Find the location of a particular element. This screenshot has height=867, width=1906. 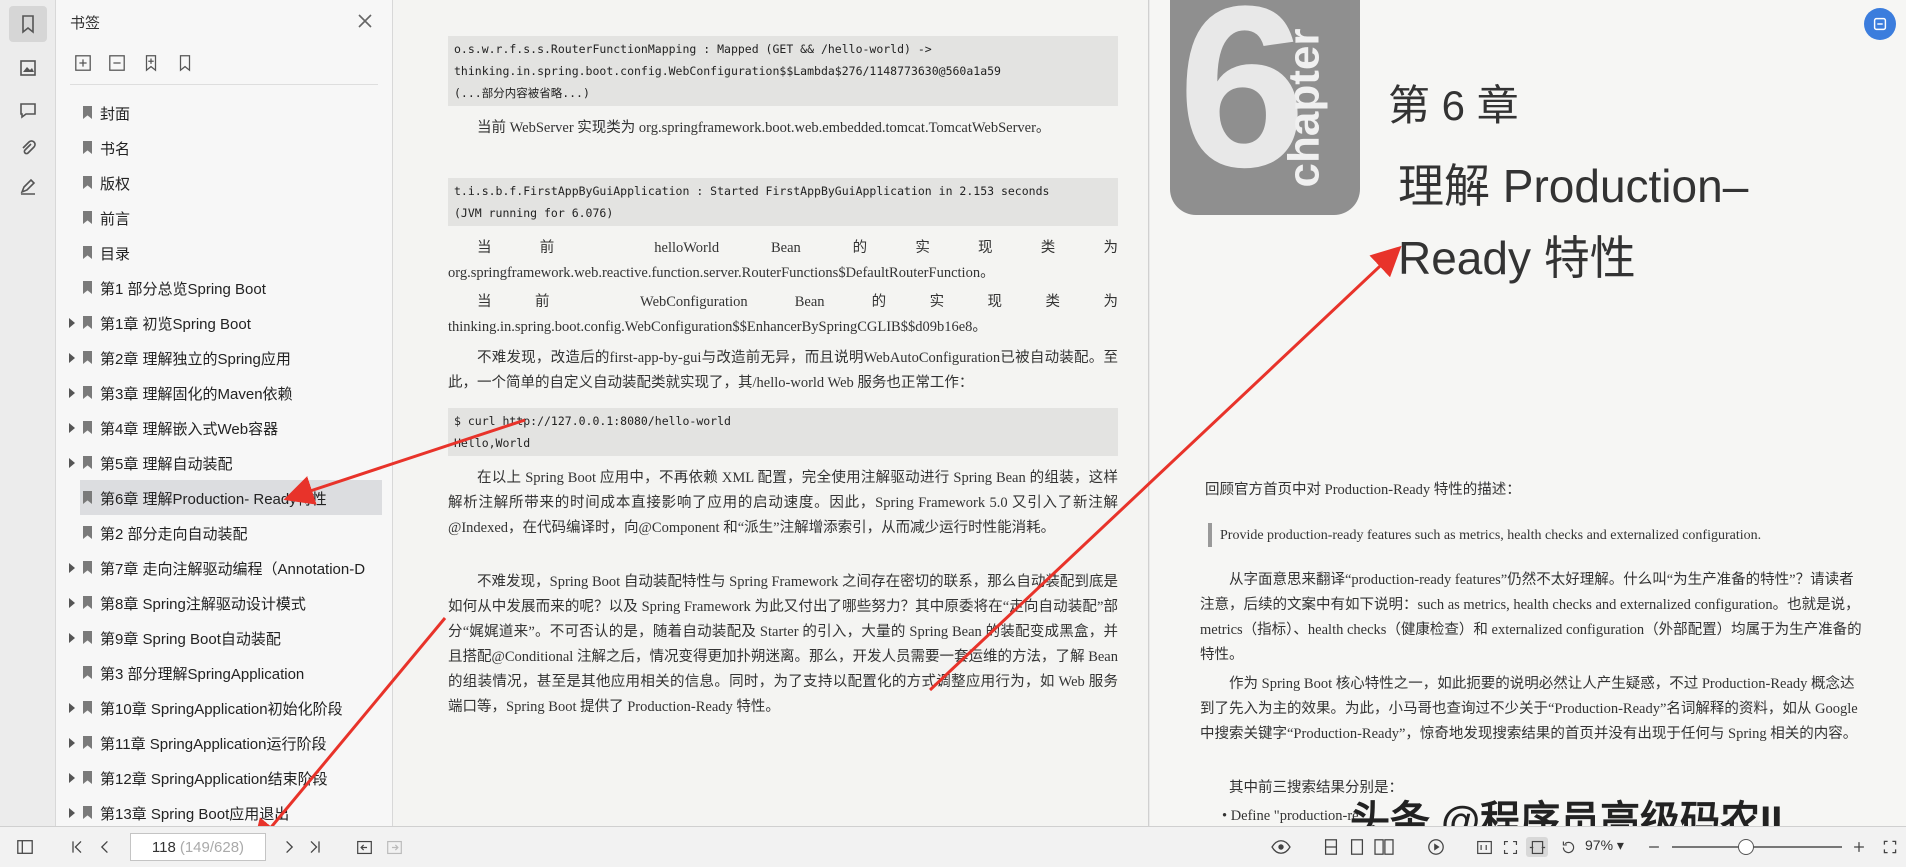

signature-icon is located at coordinates (28, 186).